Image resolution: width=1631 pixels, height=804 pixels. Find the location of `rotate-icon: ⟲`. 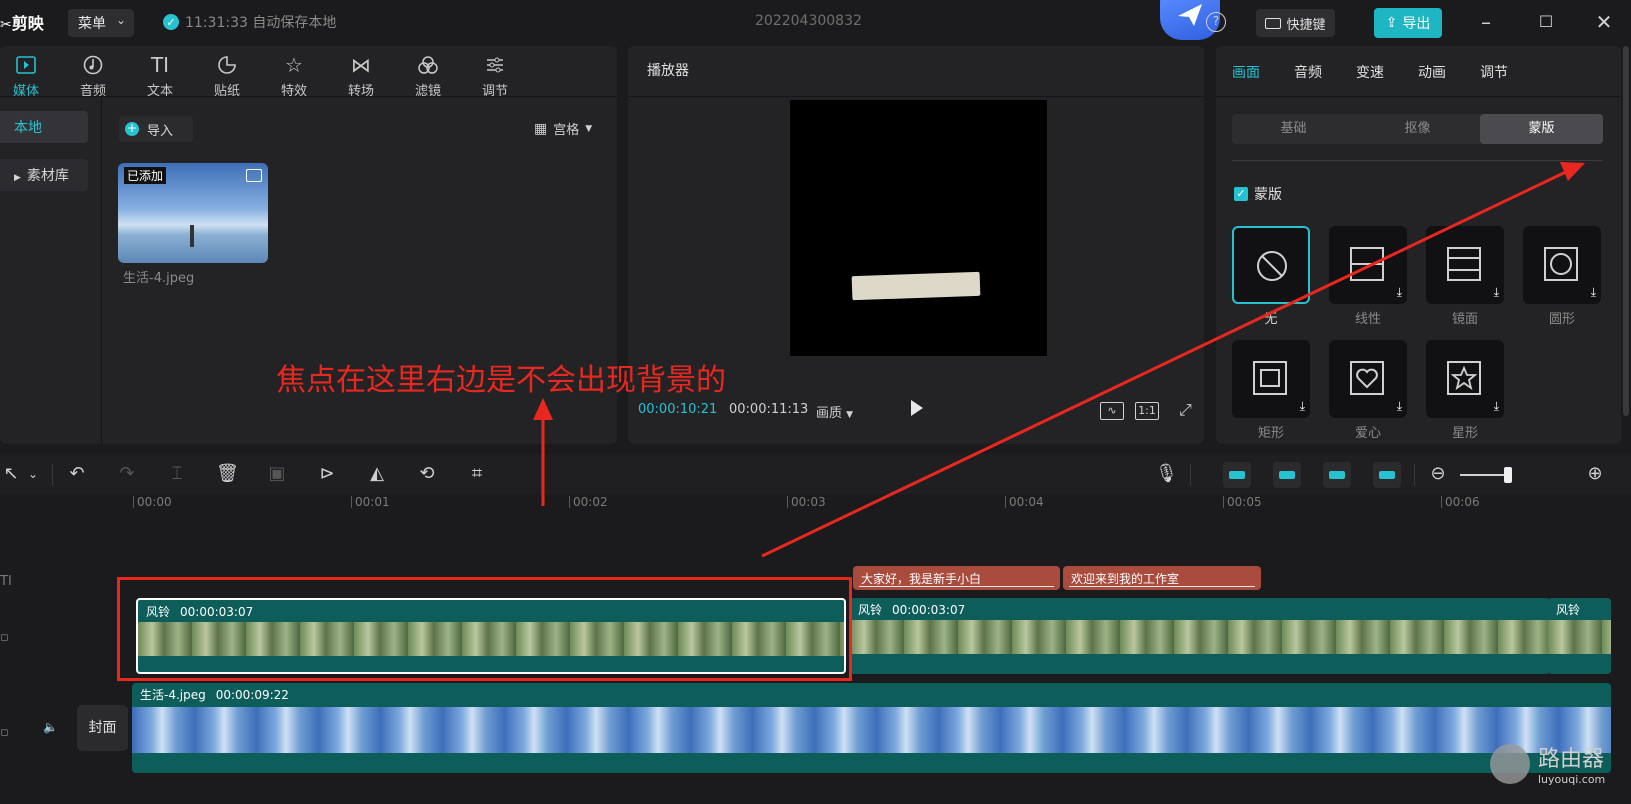

rotate-icon: ⟲ is located at coordinates (427, 474).